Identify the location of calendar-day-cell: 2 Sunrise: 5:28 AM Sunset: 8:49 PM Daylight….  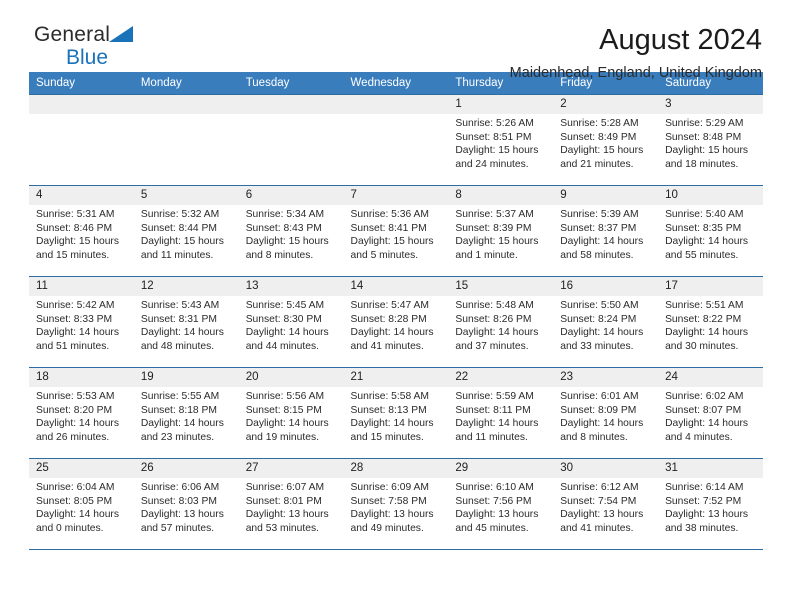
(606, 140).